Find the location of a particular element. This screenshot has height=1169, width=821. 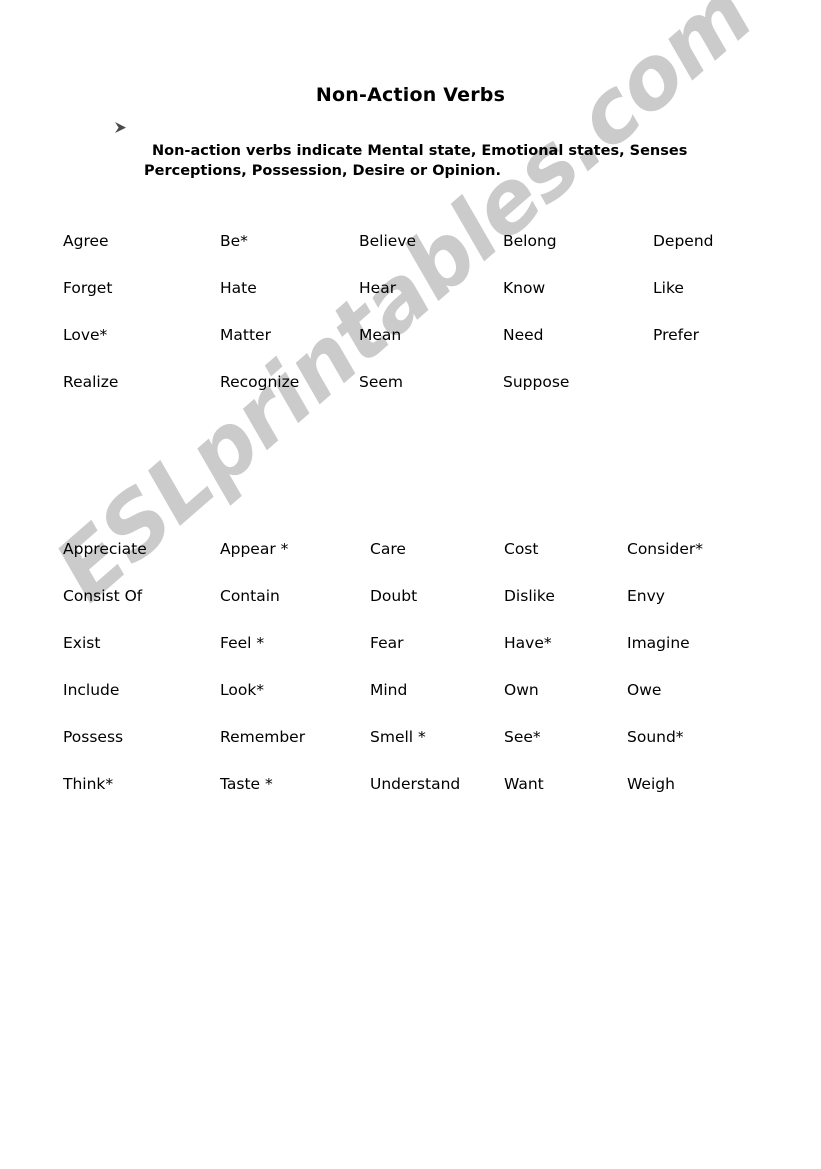

verb-item: Recognize is located at coordinates (260, 382).